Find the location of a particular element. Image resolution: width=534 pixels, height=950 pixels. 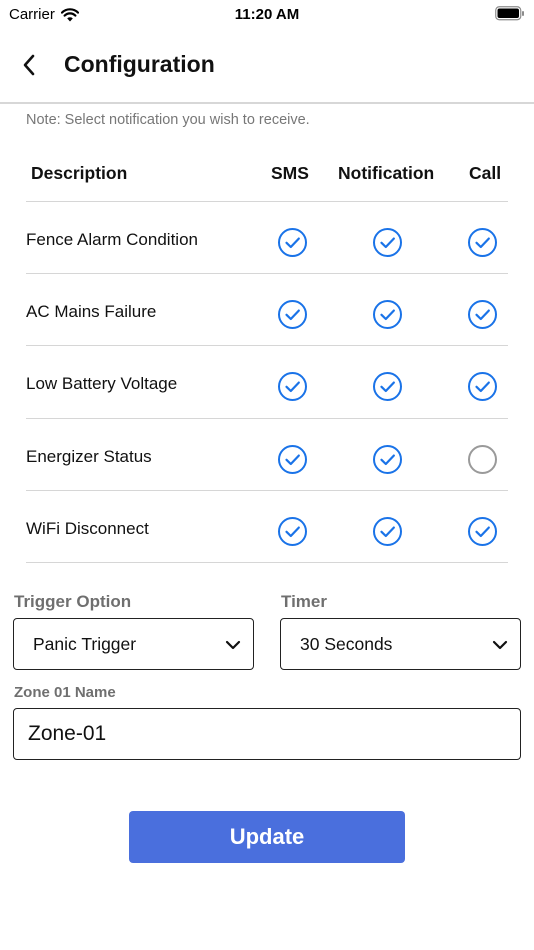

trigger-option-value: Panic Trigger is located at coordinates (85, 644).